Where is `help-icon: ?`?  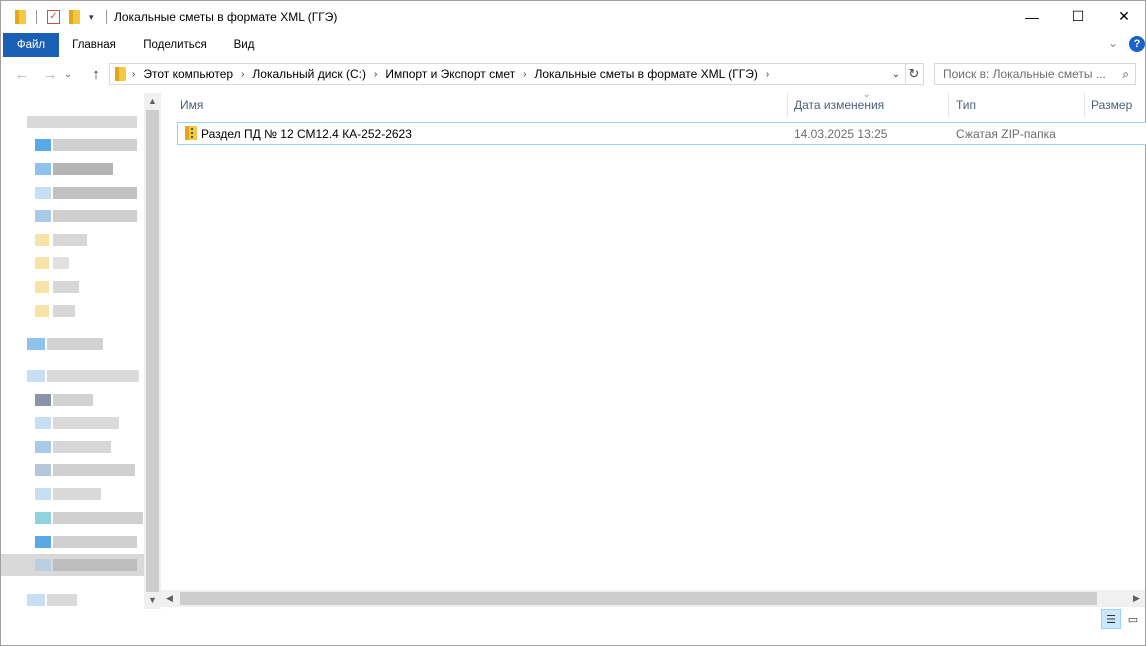
help-icon: ? is located at coordinates (1137, 44).